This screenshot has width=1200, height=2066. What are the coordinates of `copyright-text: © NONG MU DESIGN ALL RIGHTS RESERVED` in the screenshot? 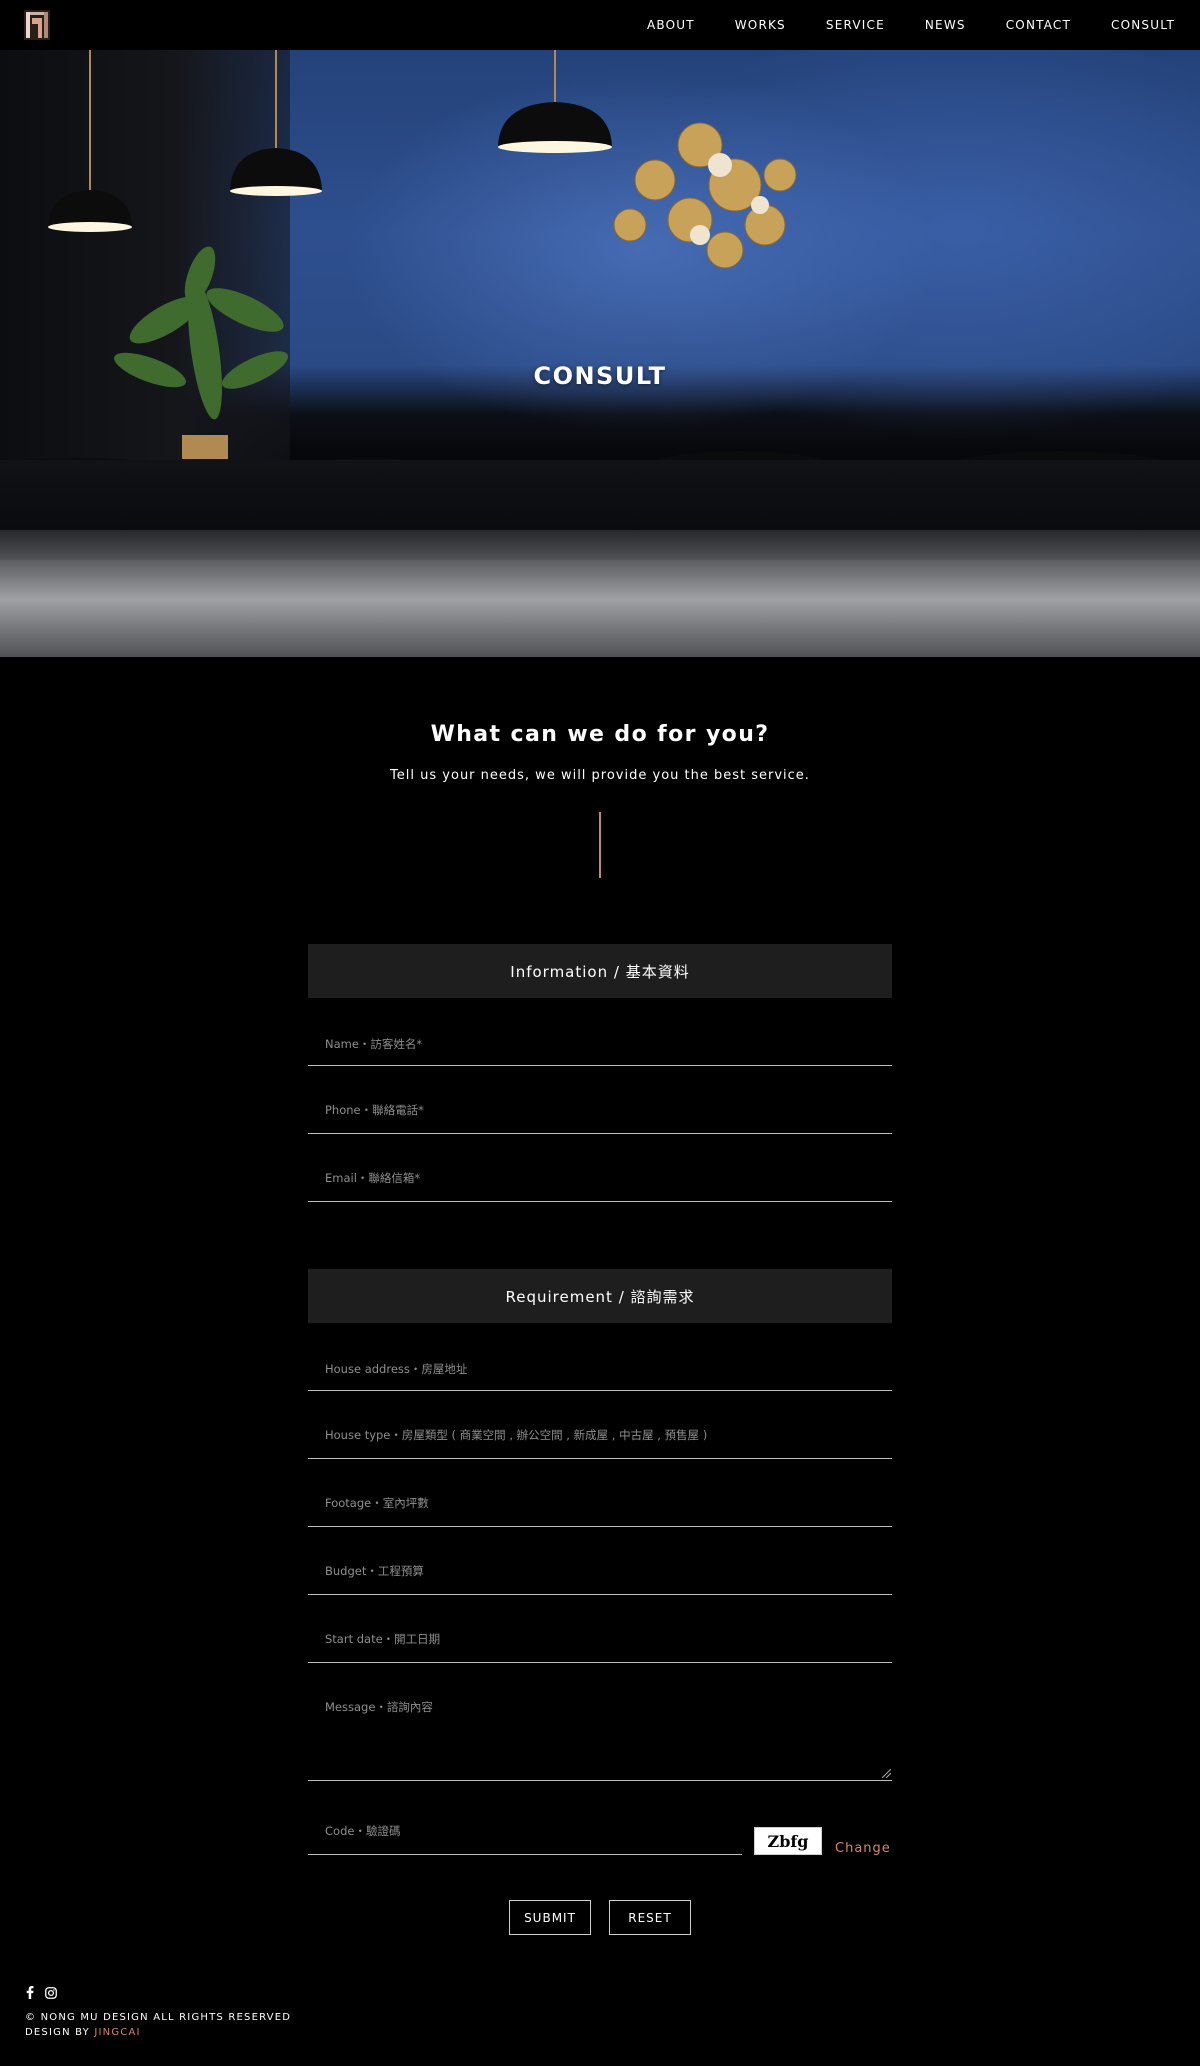 It's located at (158, 2017).